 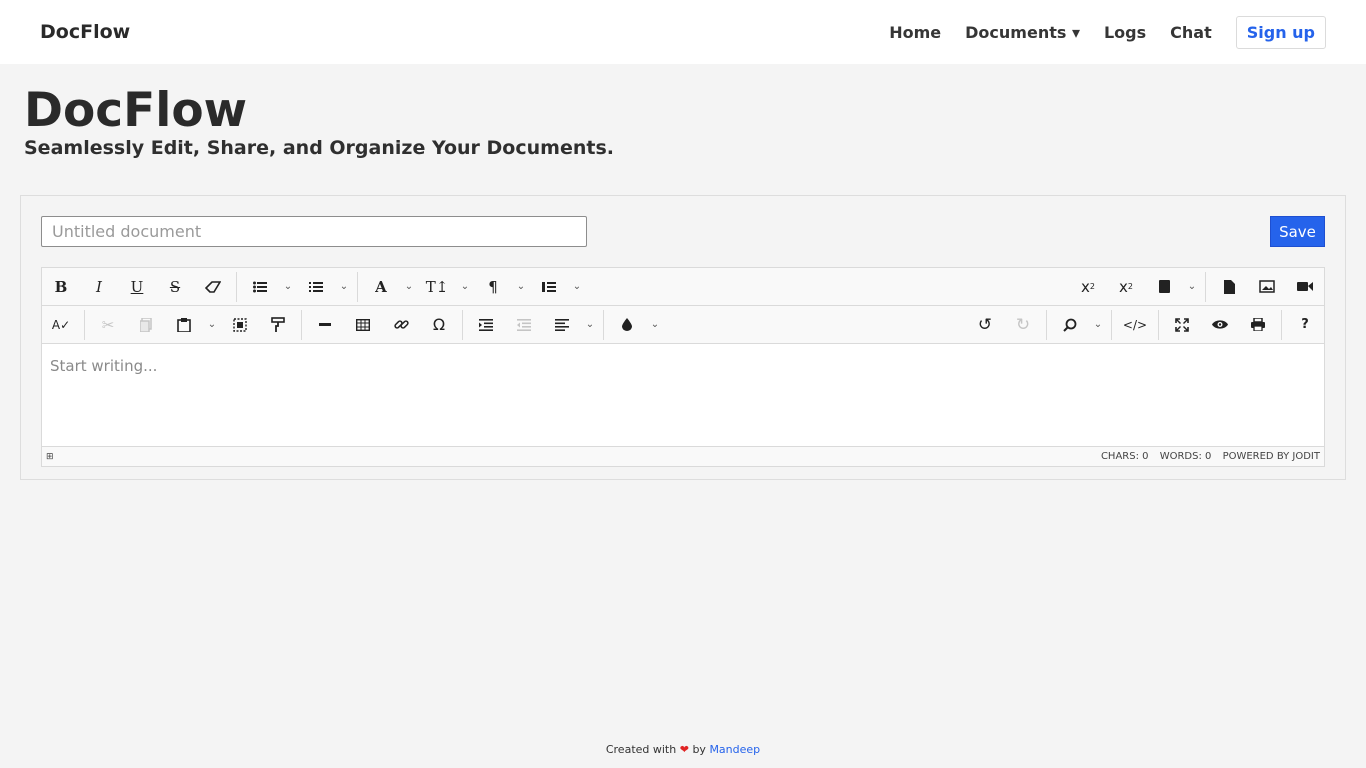 I want to click on link-icon, so click(x=401, y=325).